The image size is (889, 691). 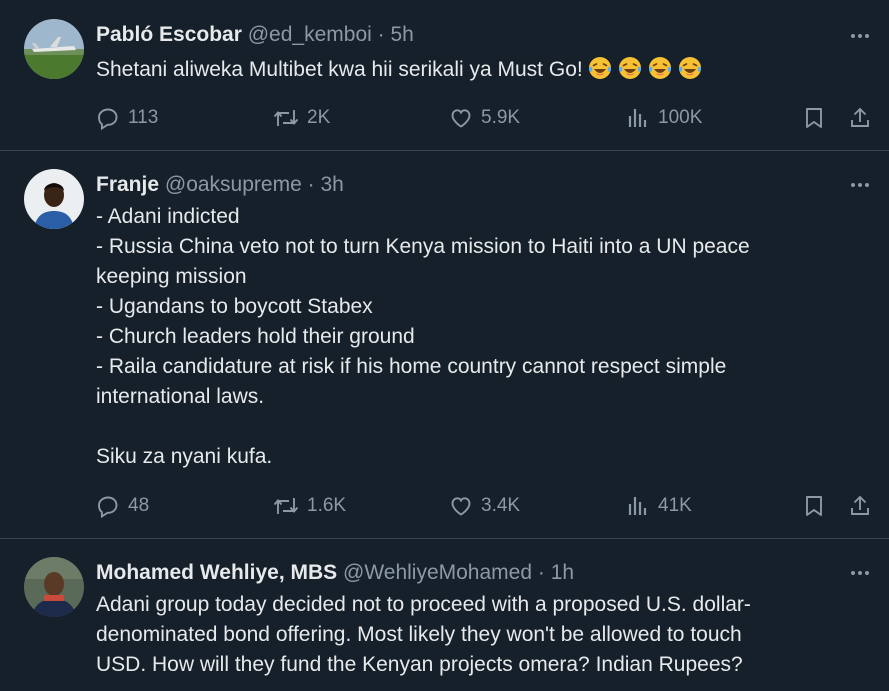 I want to click on author-name: Pabló Escobar, so click(x=169, y=34).